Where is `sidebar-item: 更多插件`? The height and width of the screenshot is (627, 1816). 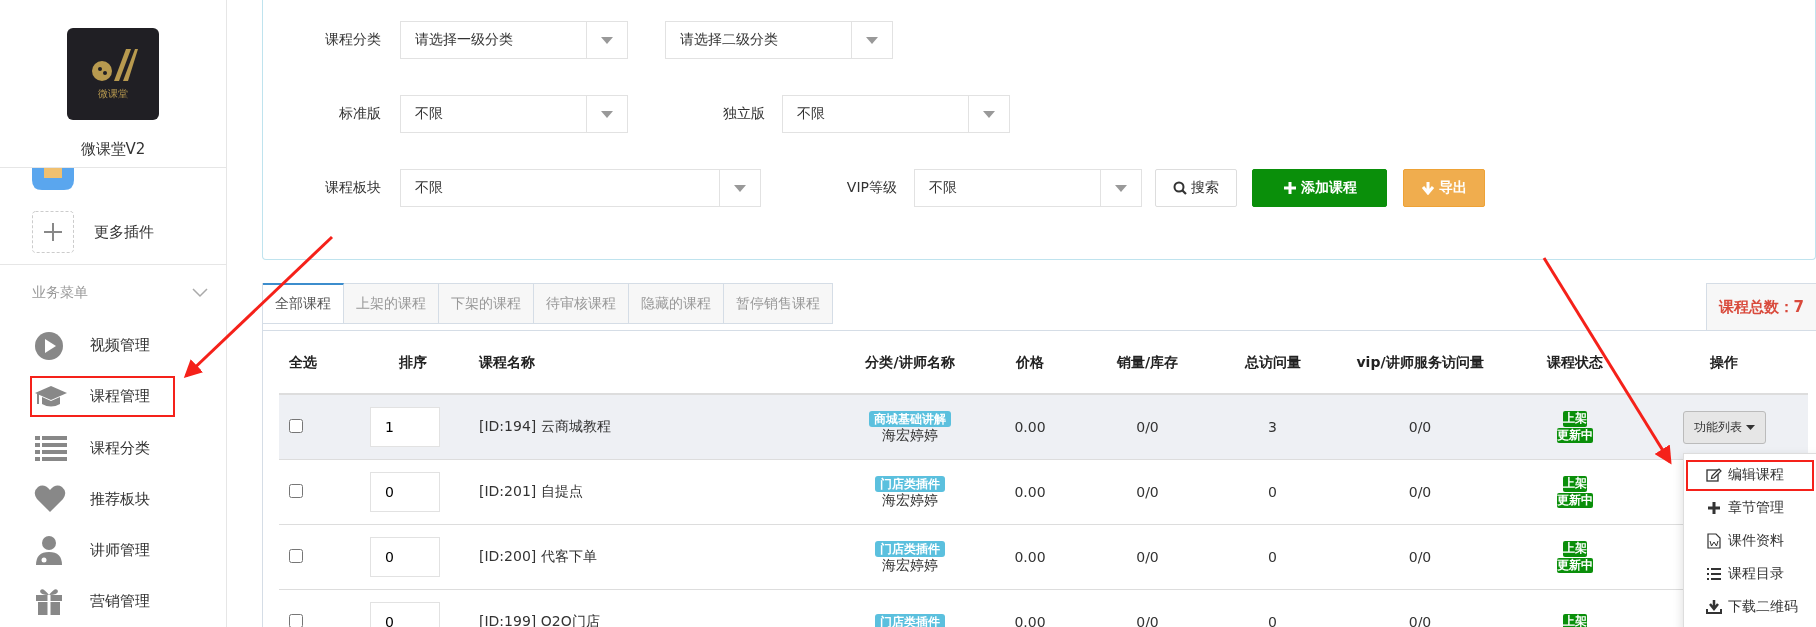 sidebar-item: 更多插件 is located at coordinates (113, 233).